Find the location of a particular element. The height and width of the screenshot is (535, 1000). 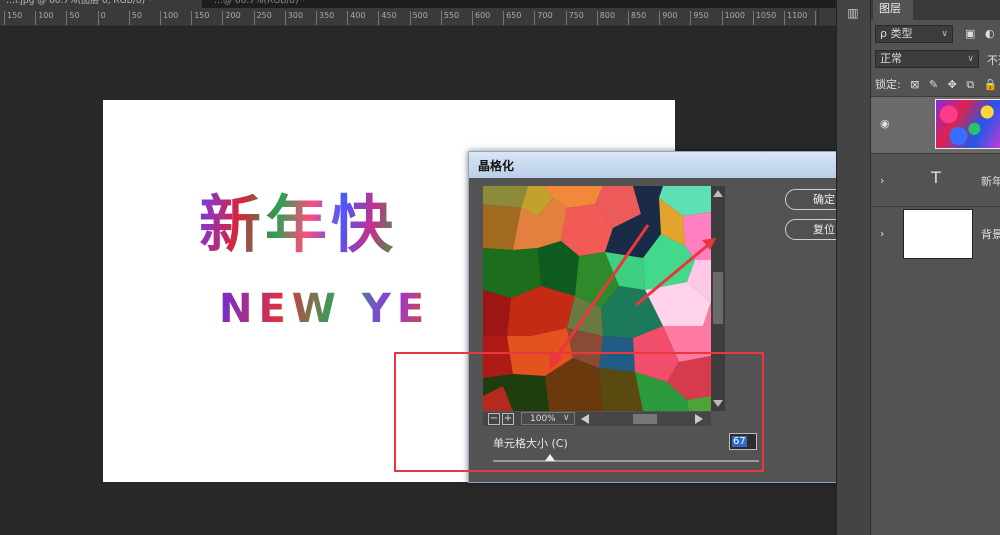

text-layer-icon: T is located at coordinates (936, 177).